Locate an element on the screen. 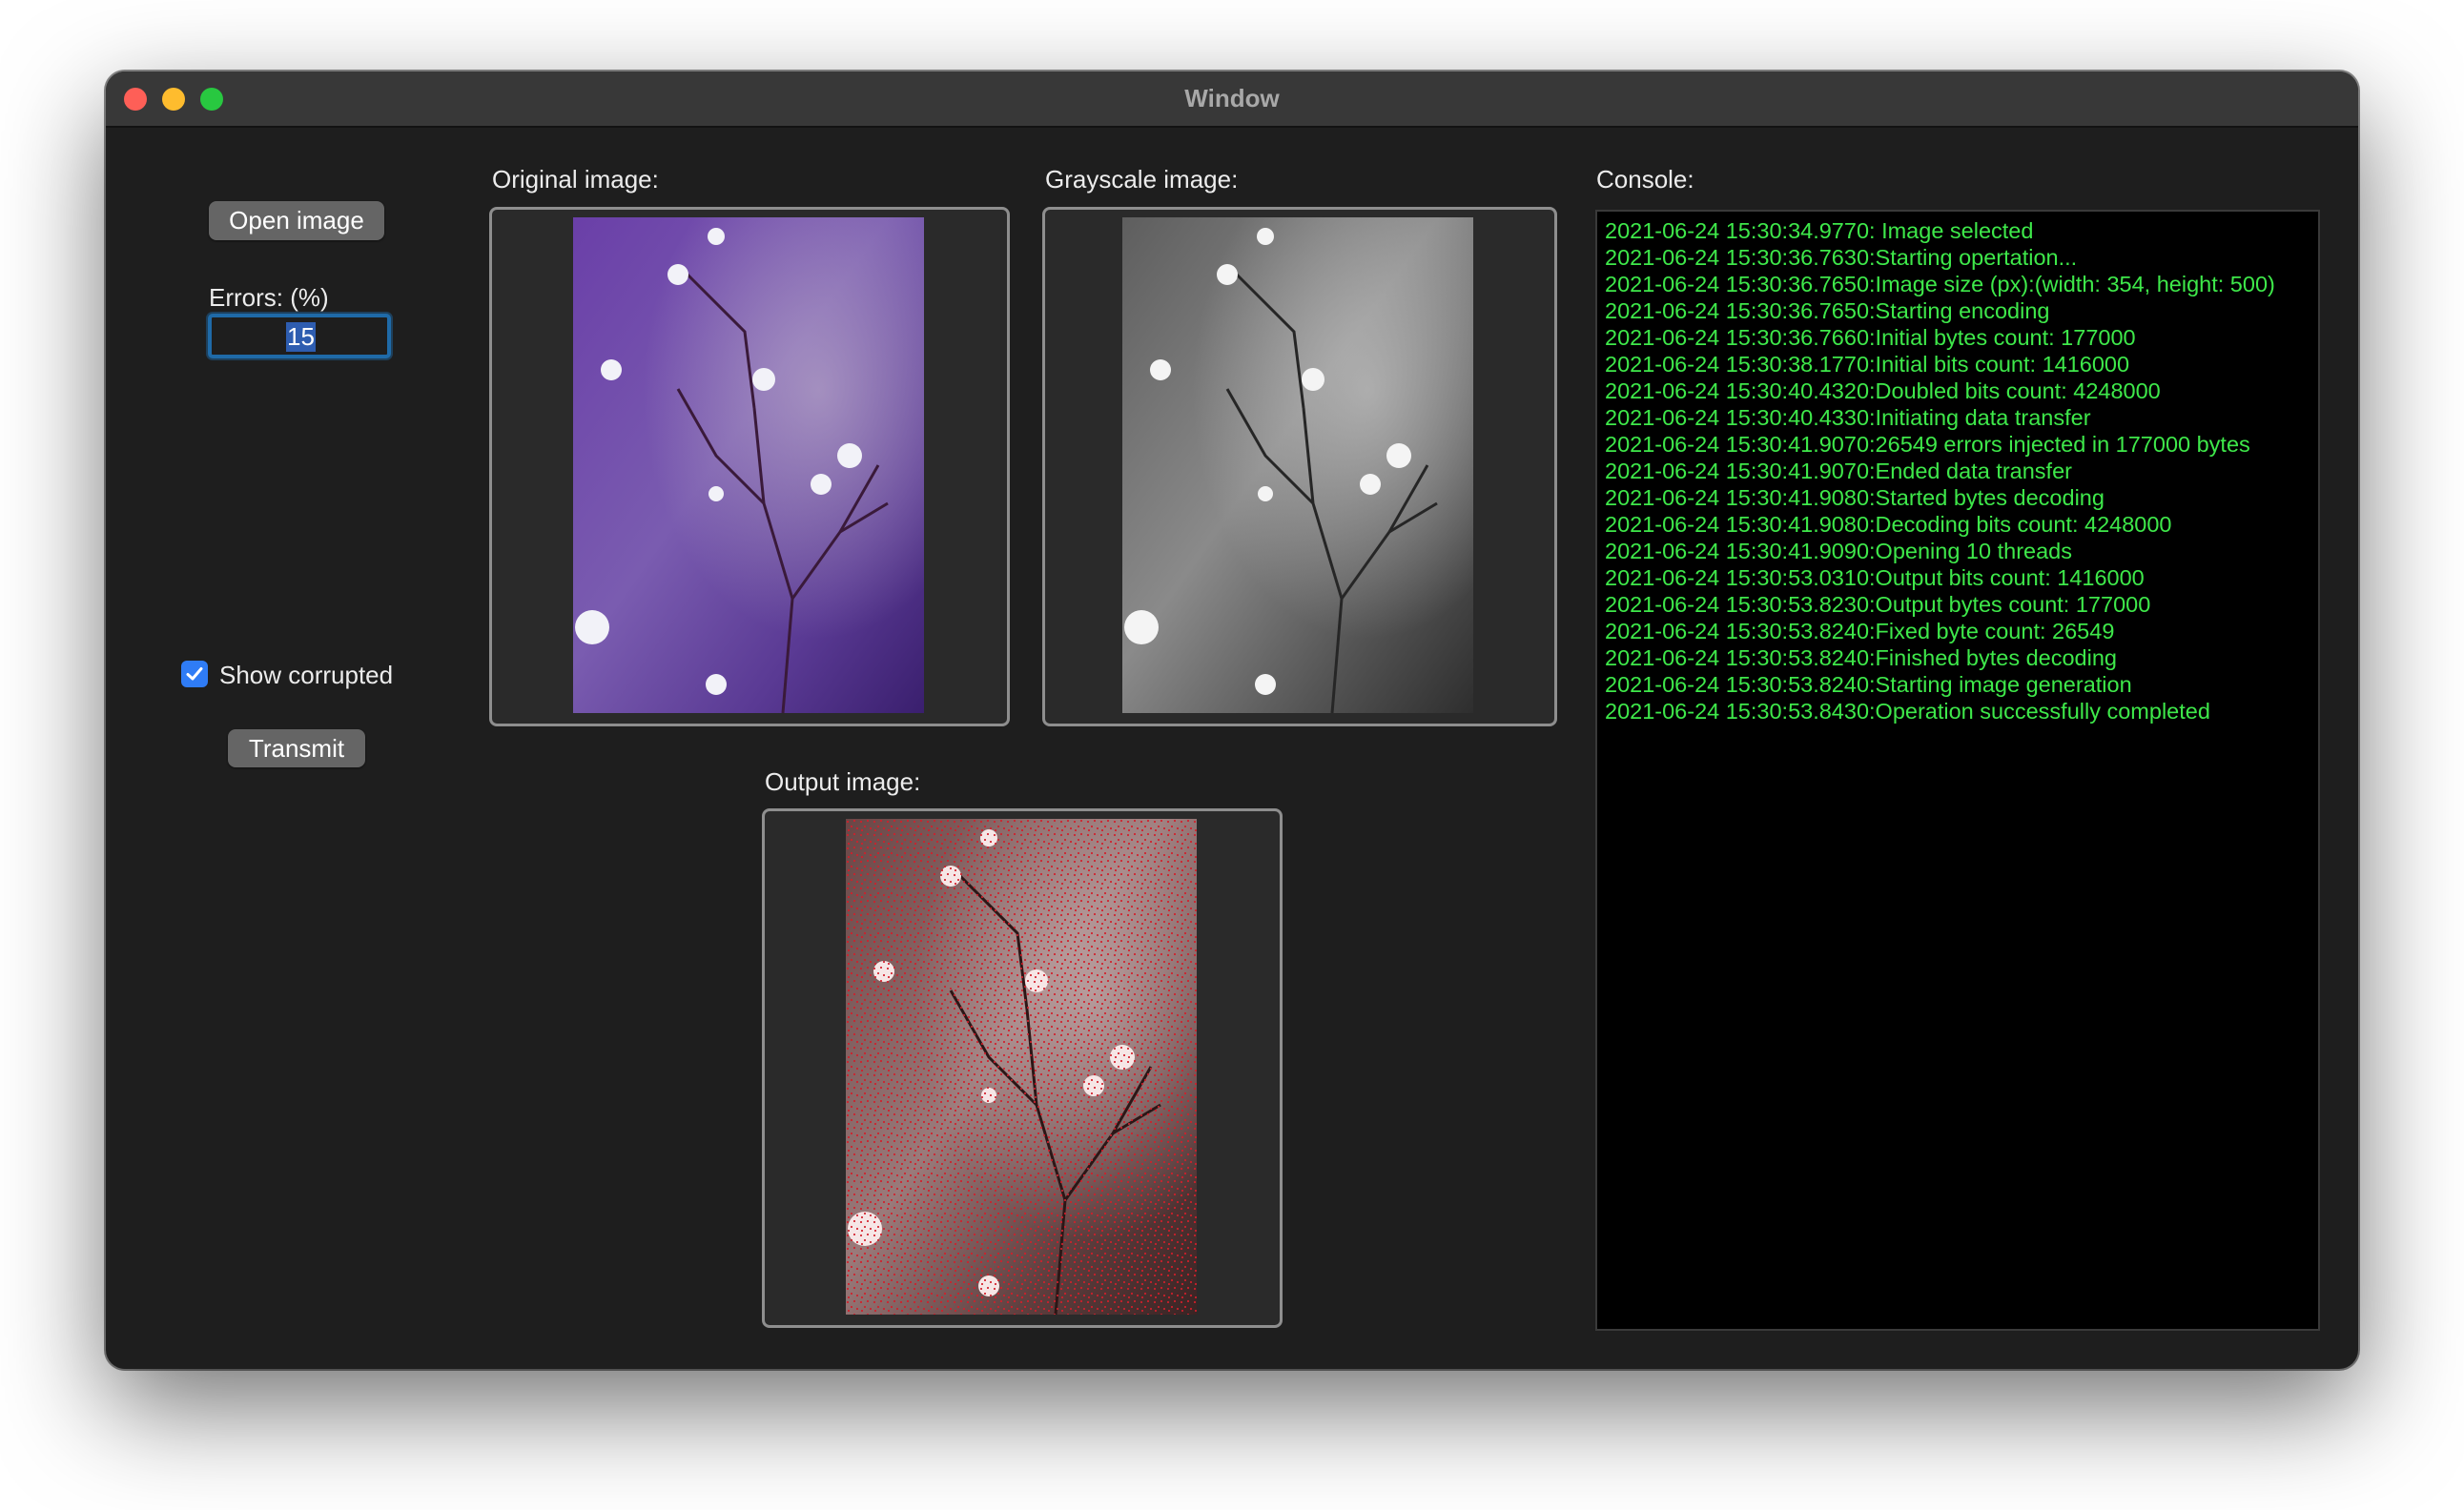 The height and width of the screenshot is (1510, 2464). title-bar: Window is located at coordinates (1232, 99).